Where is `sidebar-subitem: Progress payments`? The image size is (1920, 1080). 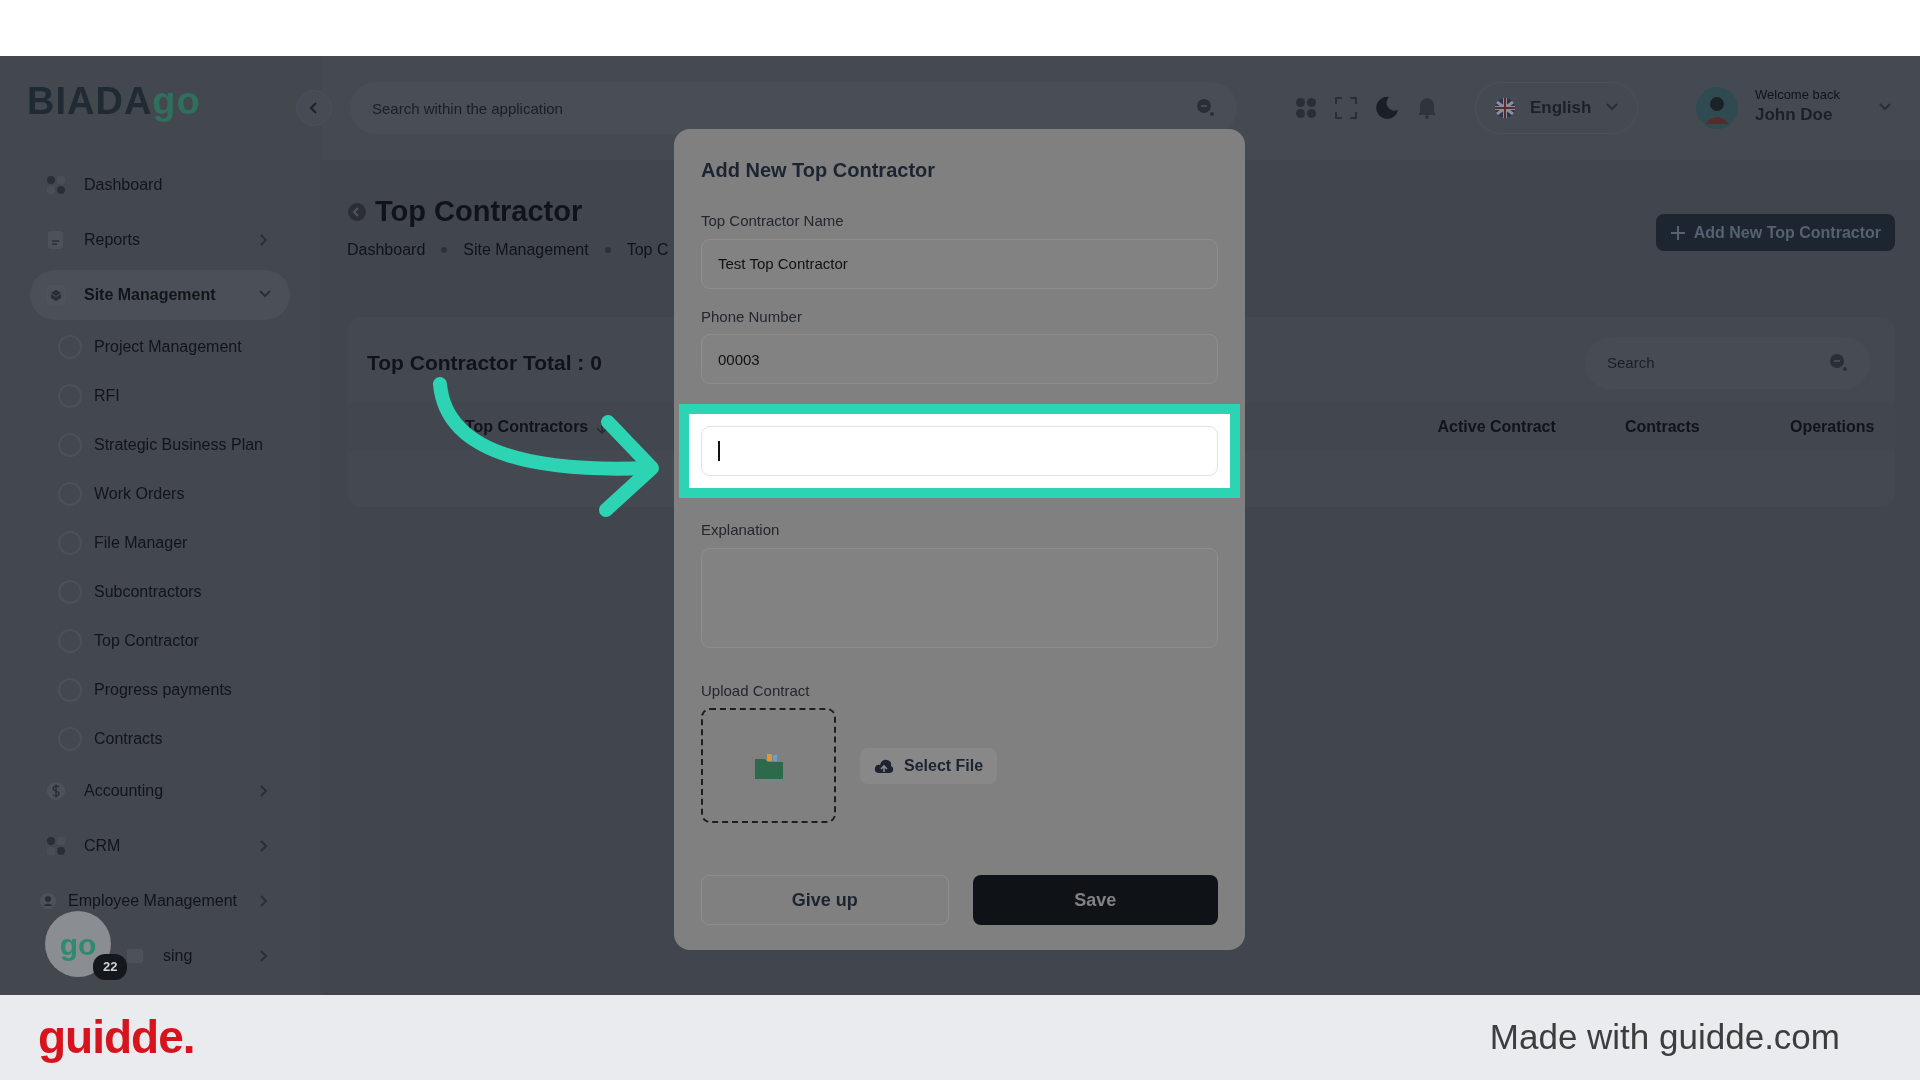
sidebar-subitem: Progress payments is located at coordinates (173, 690).